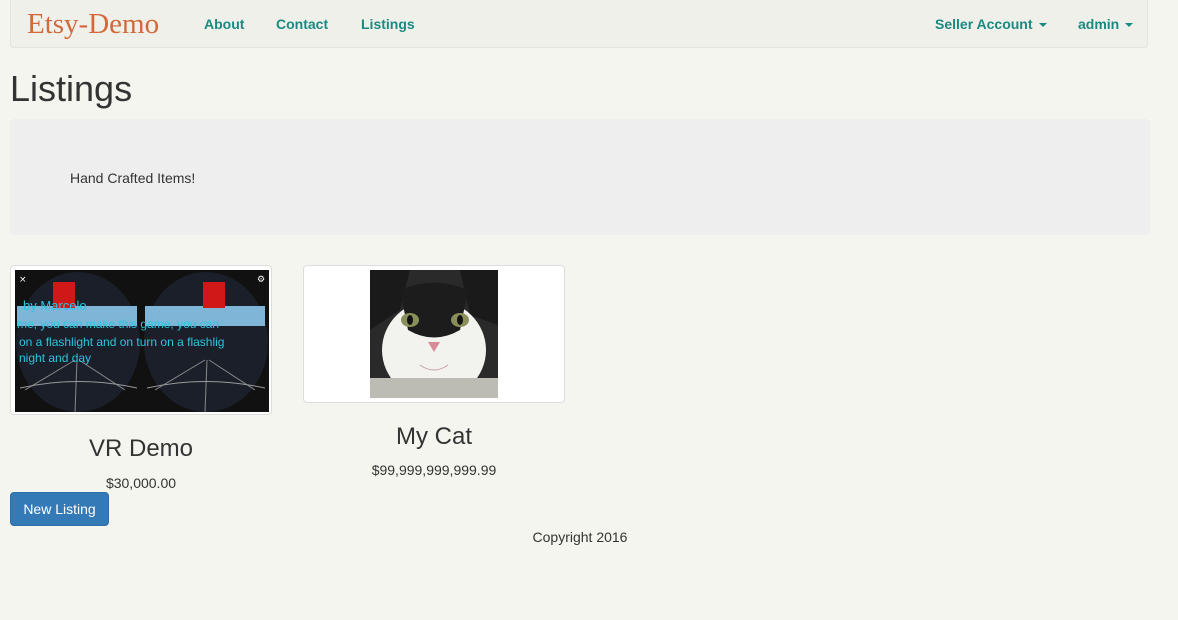  I want to click on user-label: admin, so click(1099, 24).